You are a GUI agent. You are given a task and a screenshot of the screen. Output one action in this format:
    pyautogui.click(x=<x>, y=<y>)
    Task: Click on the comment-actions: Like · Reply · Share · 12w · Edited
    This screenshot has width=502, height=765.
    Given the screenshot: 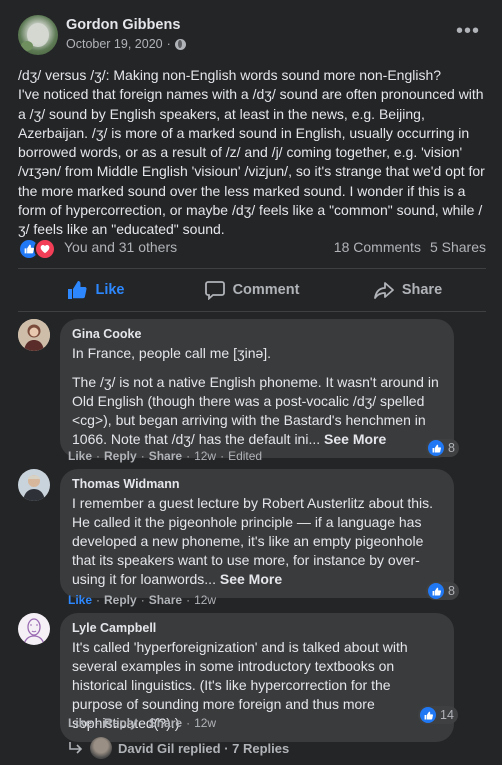 What is the action you would take?
    pyautogui.click(x=165, y=456)
    